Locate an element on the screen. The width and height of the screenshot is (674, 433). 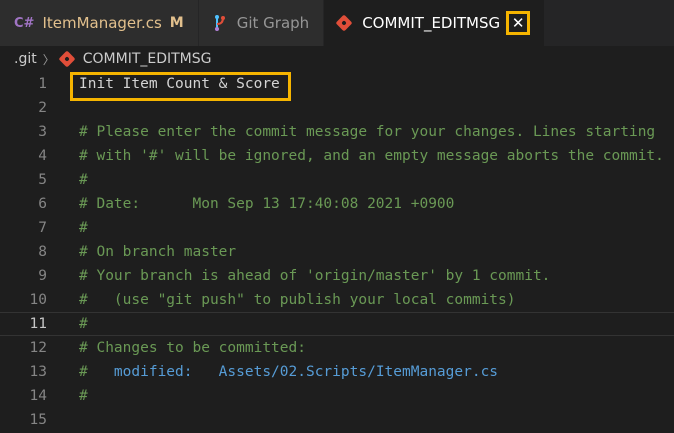
tab-itemmanager: C# ItemManager.cs M is located at coordinates (99, 23).